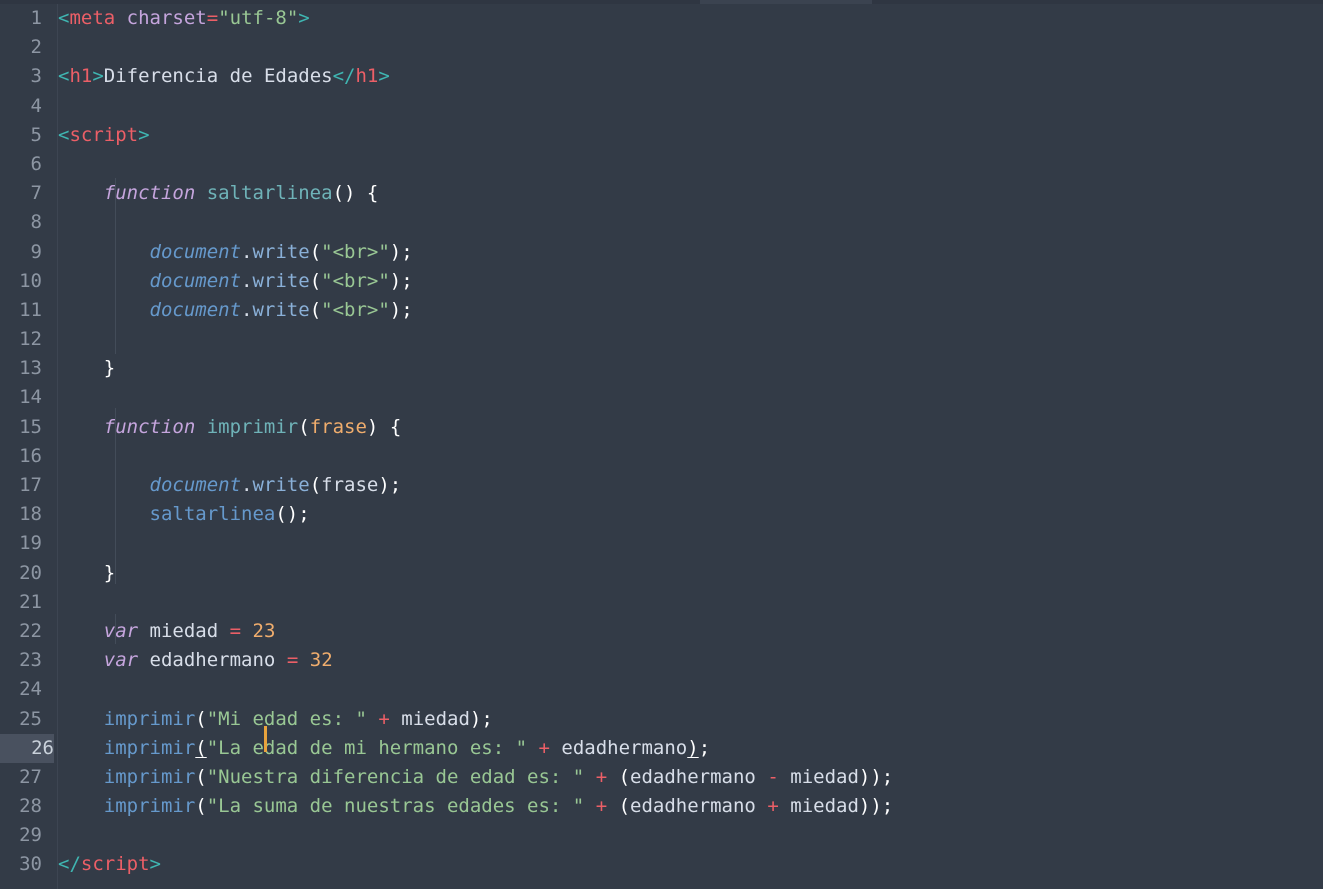  Describe the element at coordinates (661, 397) in the screenshot. I see `code-line: 14` at that location.